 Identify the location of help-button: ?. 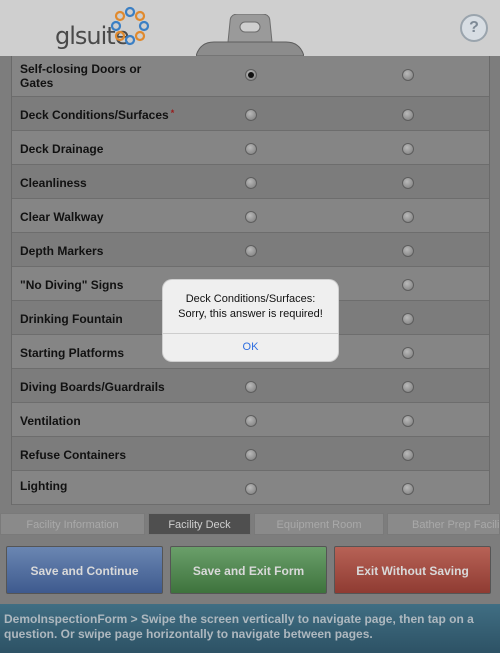
(474, 28).